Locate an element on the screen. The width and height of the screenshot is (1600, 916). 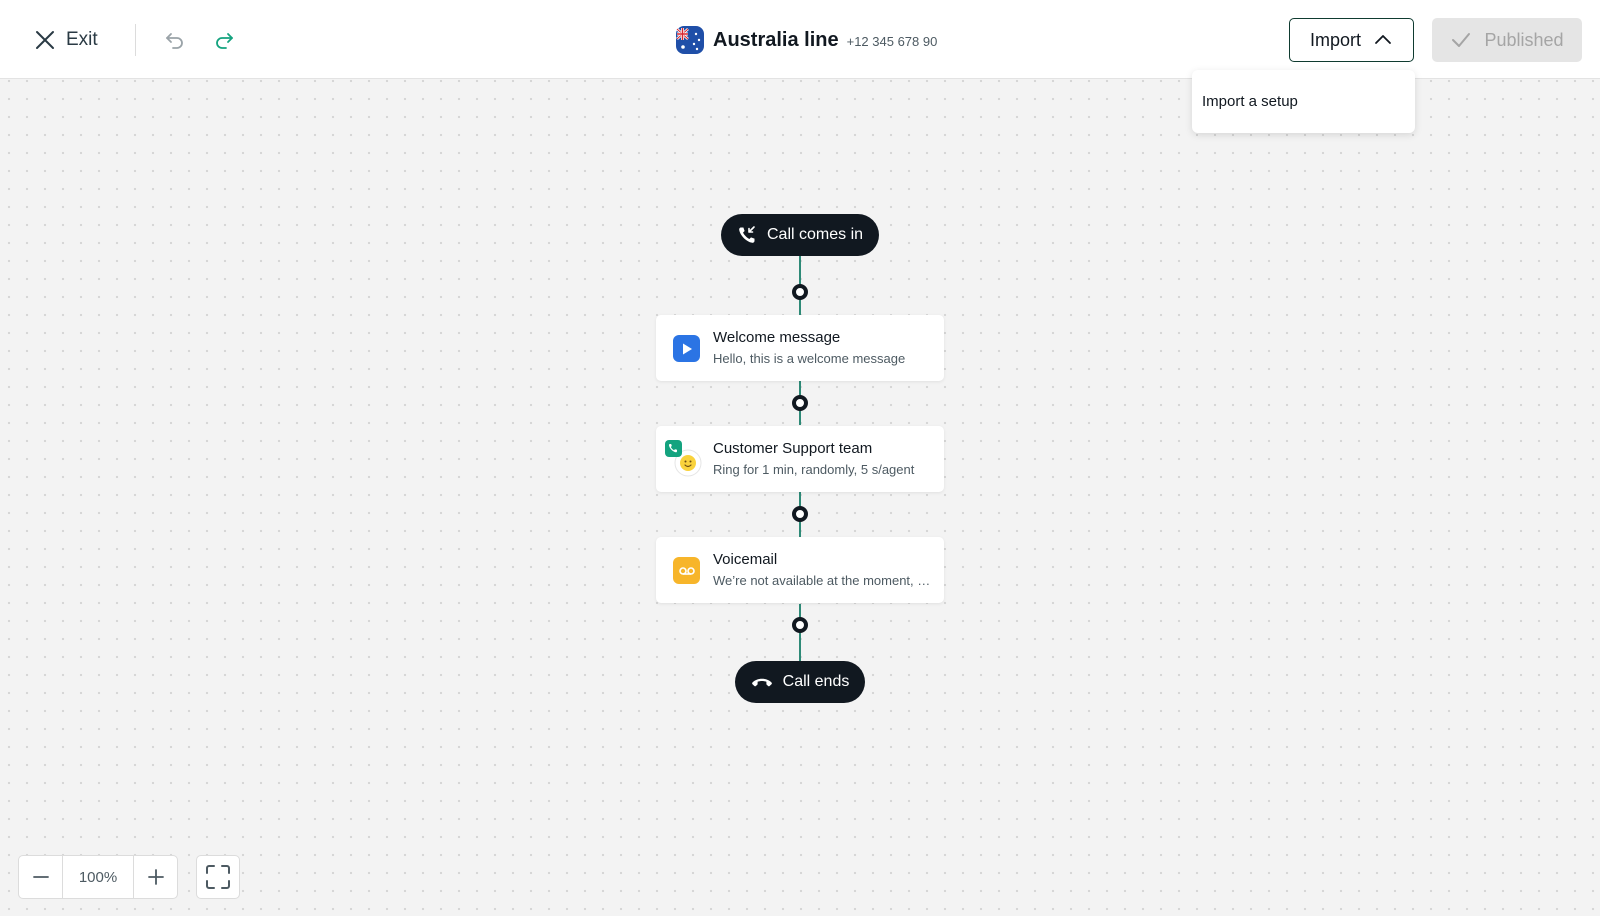
zoom-controls: 100% is located at coordinates (98, 877).